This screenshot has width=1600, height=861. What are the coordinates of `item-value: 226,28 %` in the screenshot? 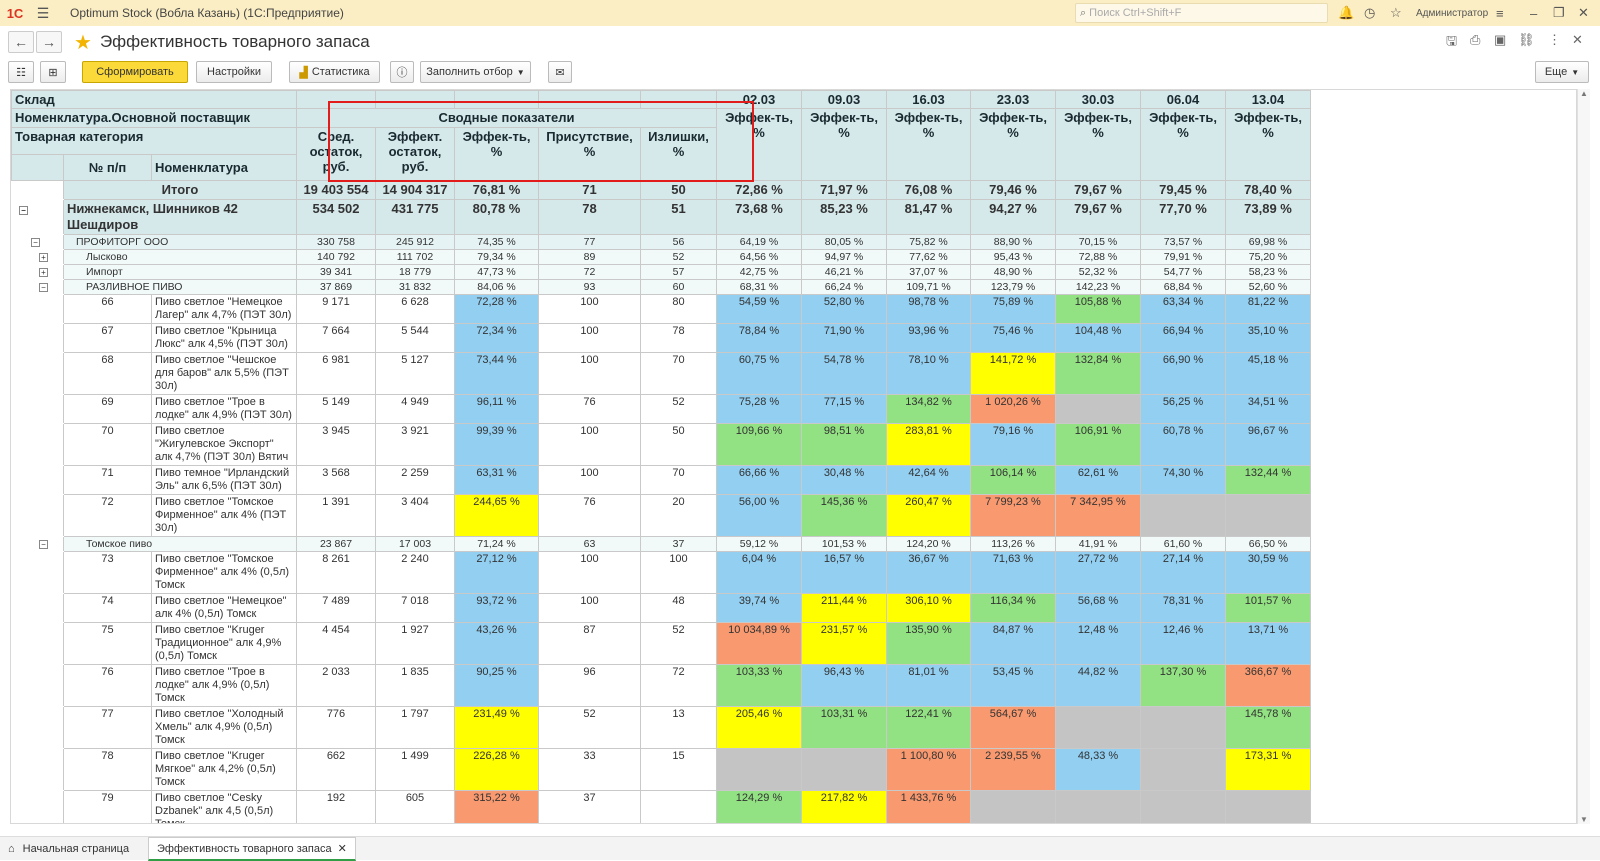 It's located at (496, 769).